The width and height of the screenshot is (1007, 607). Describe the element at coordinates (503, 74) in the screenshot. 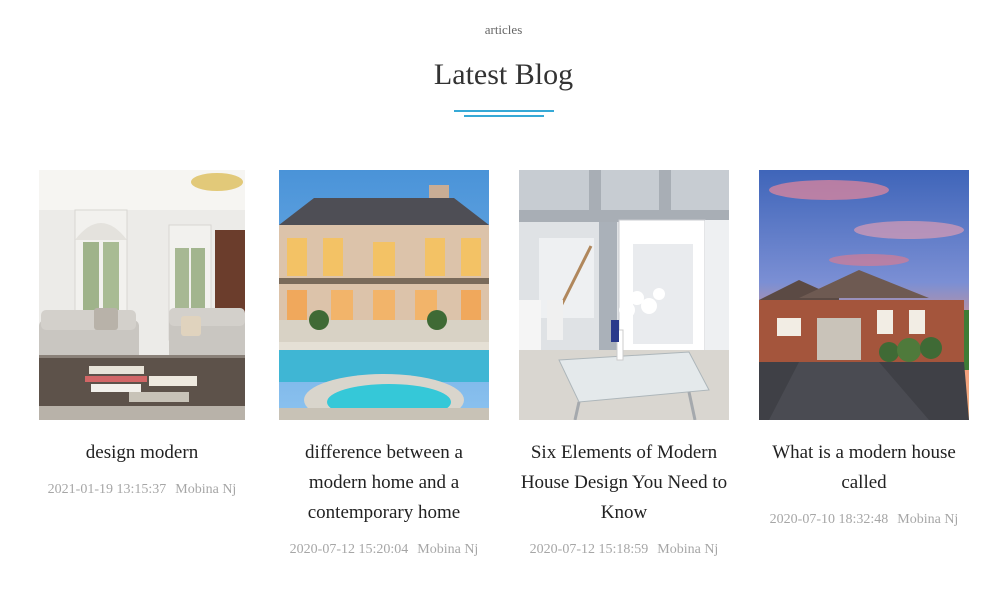

I see `blog-section-title: Latest Blog` at that location.